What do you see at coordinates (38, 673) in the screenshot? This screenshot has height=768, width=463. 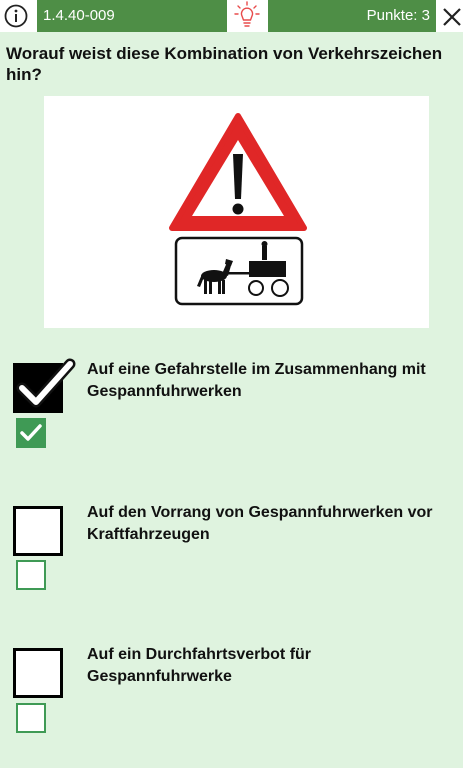 I see `answer-3-checkbox` at bounding box center [38, 673].